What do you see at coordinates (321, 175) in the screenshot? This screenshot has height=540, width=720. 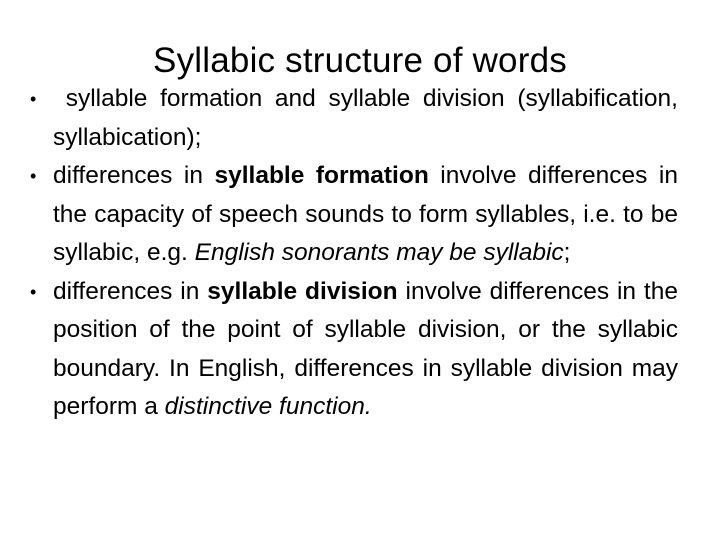 I see `bold-term: syllable formation` at bounding box center [321, 175].